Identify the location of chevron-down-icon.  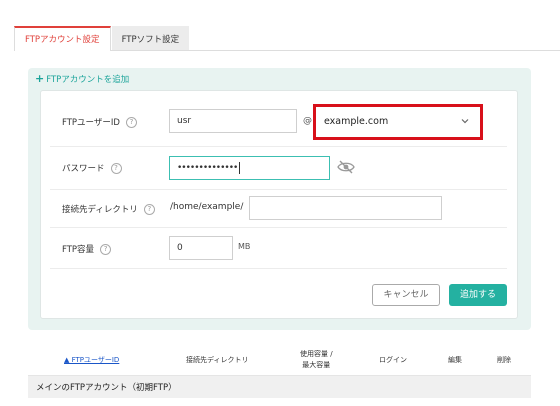
(465, 122).